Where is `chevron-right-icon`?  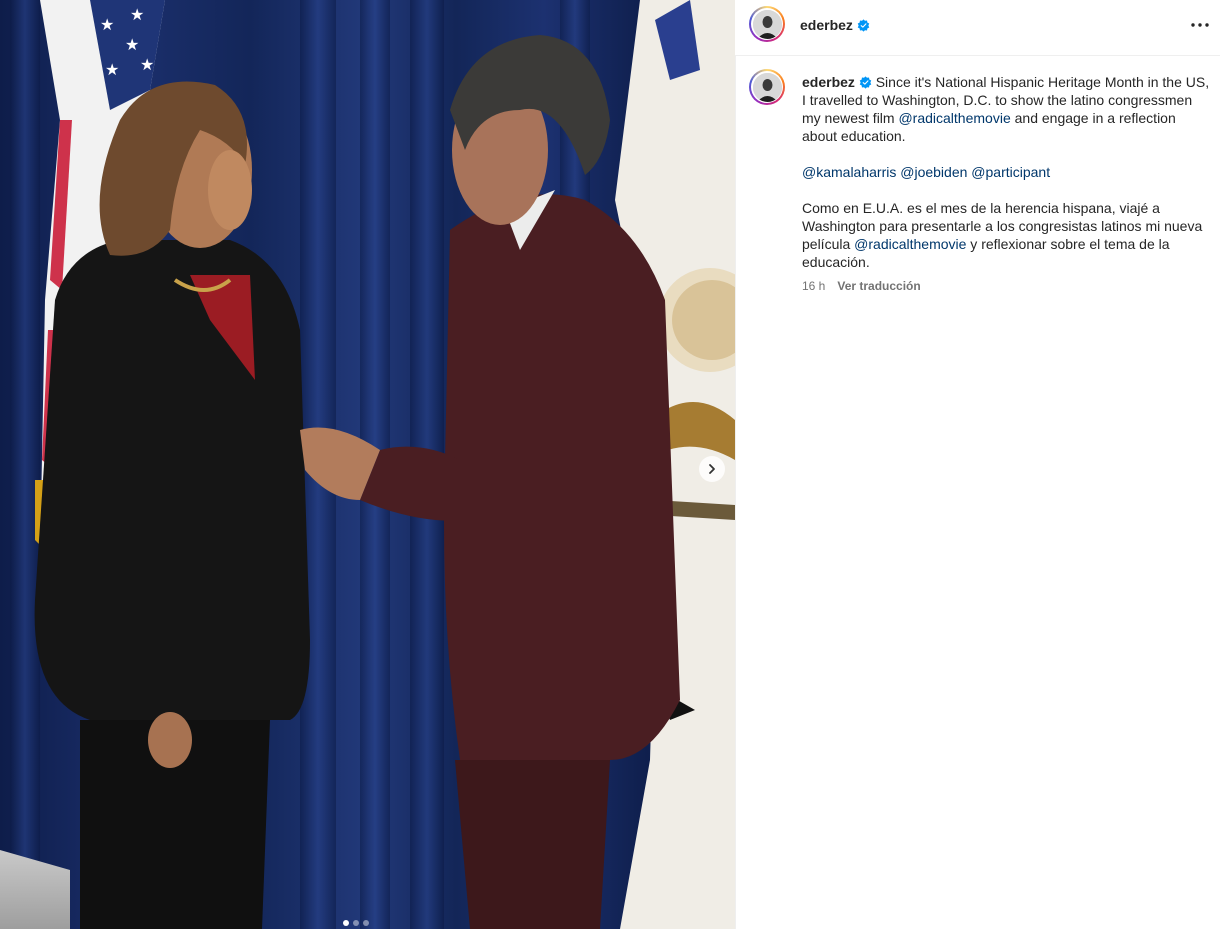
chevron-right-icon is located at coordinates (712, 469).